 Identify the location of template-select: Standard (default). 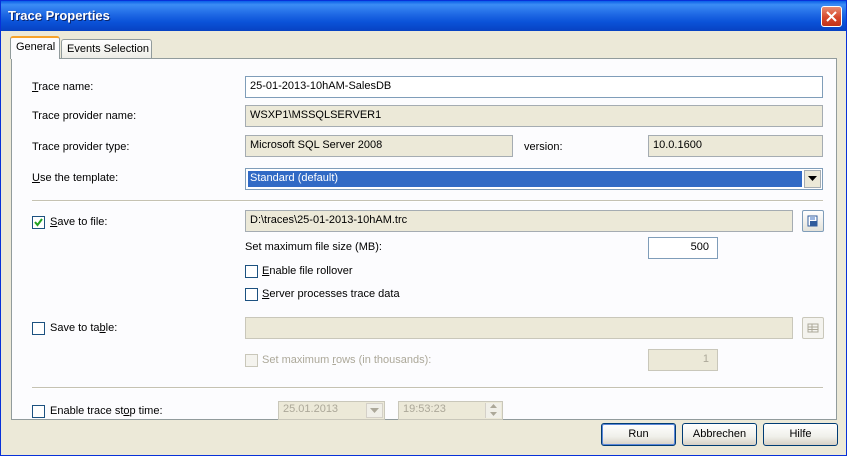
(534, 179).